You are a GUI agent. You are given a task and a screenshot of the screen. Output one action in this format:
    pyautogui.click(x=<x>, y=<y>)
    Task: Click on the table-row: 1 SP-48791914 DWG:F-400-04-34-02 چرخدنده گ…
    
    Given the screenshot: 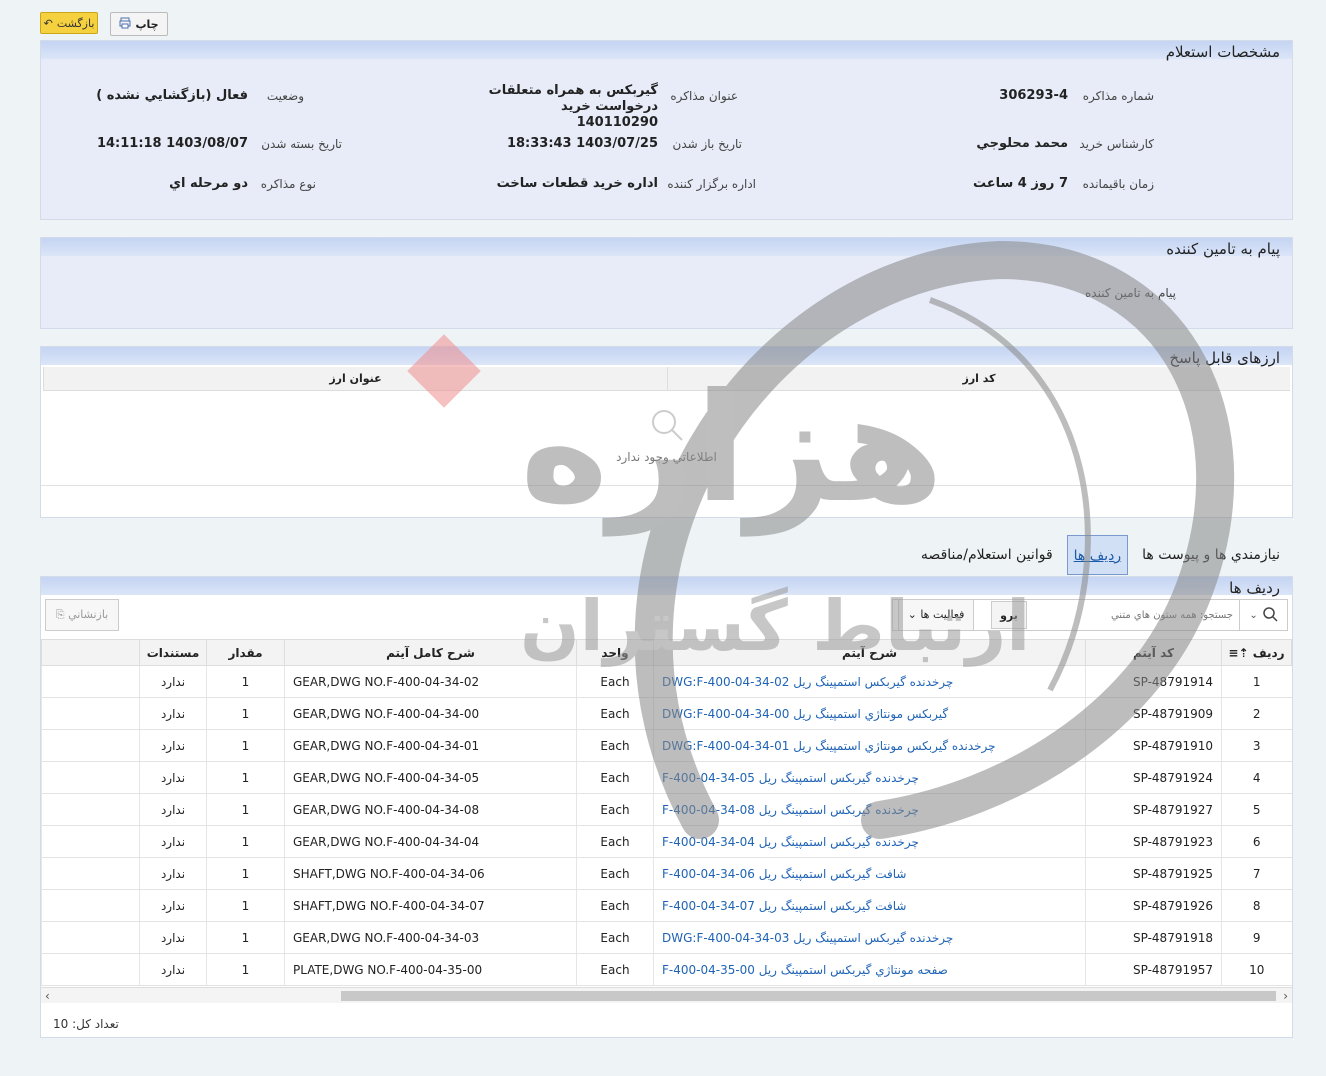 What is the action you would take?
    pyautogui.click(x=666, y=681)
    